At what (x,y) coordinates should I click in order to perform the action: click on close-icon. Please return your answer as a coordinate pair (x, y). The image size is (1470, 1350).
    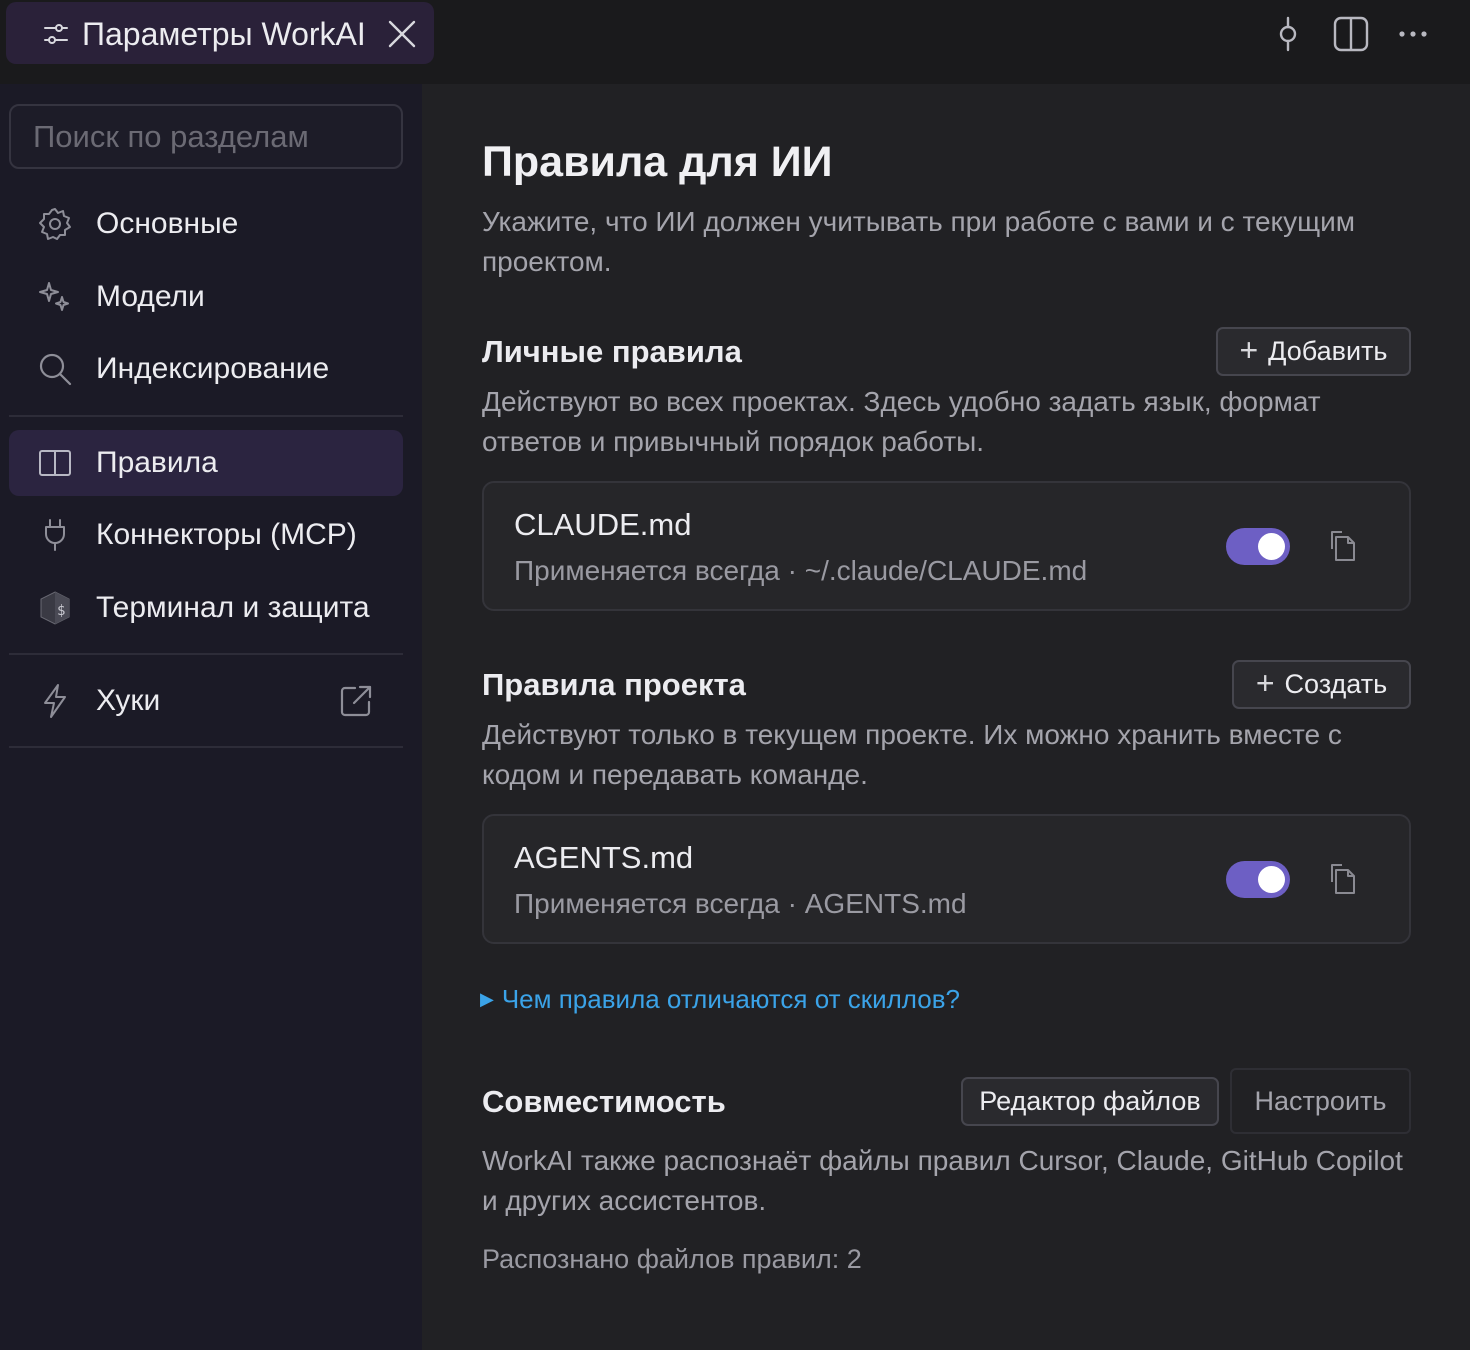
    Looking at the image, I should click on (402, 34).